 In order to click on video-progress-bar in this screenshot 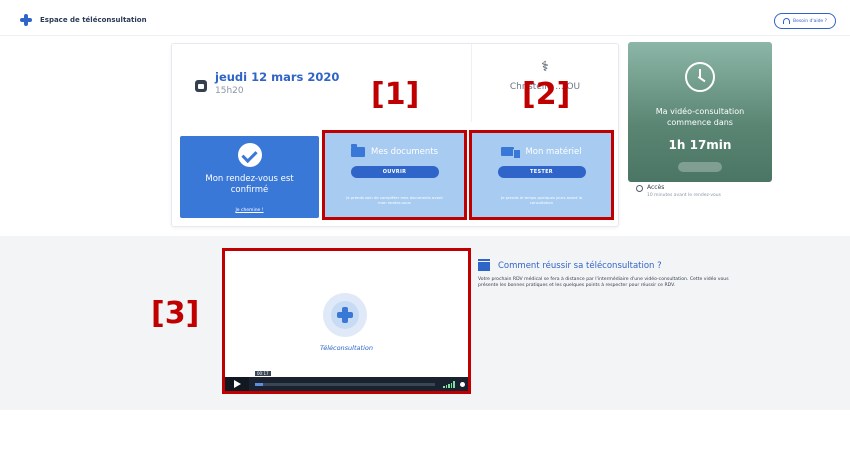, I will do `click(345, 384)`.